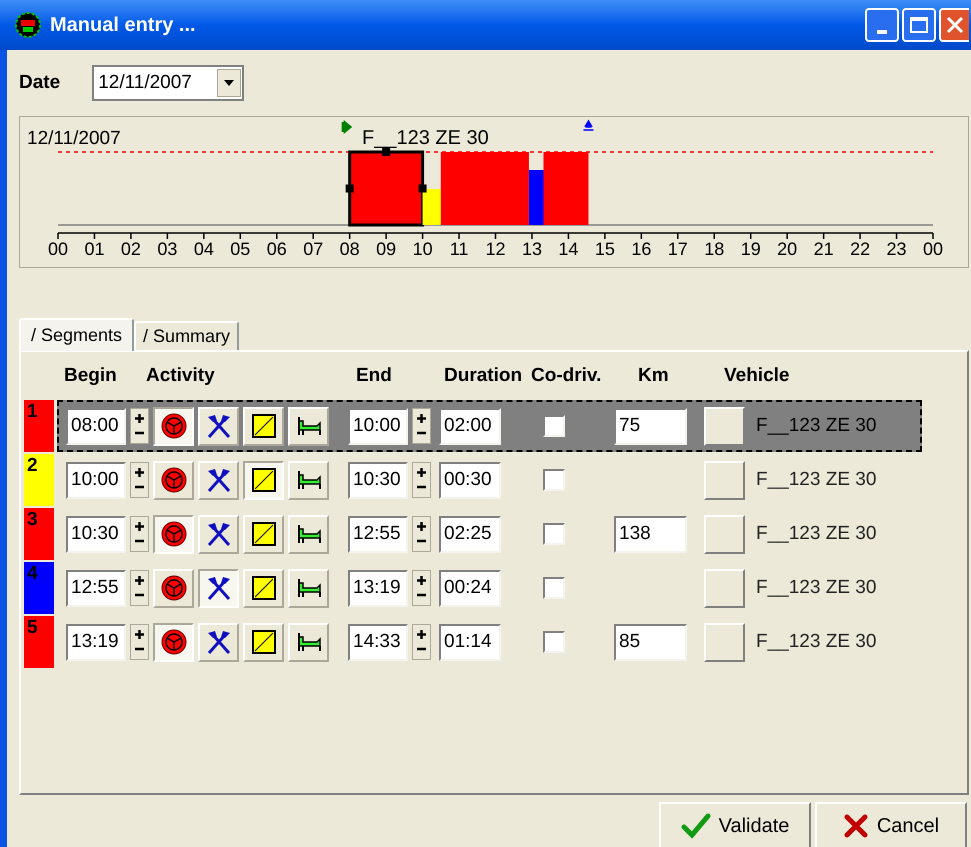 This screenshot has height=847, width=971. I want to click on hour-label: 17, so click(677, 249).